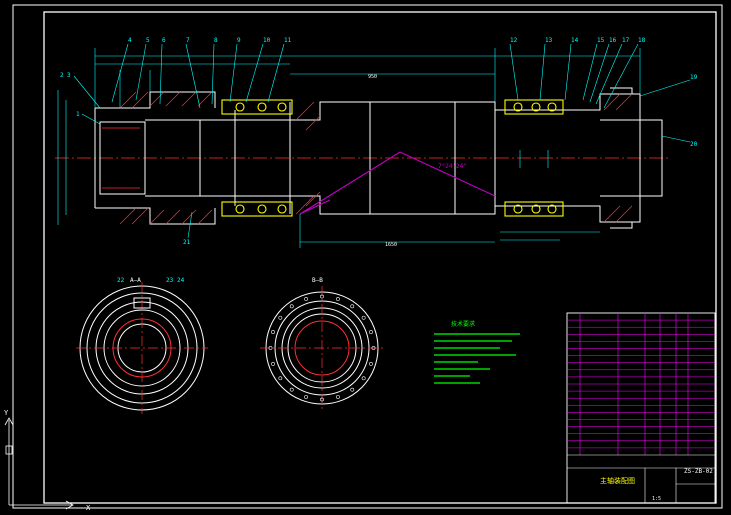 This screenshot has height=515, width=731. I want to click on part-number-11: 11, so click(288, 40).